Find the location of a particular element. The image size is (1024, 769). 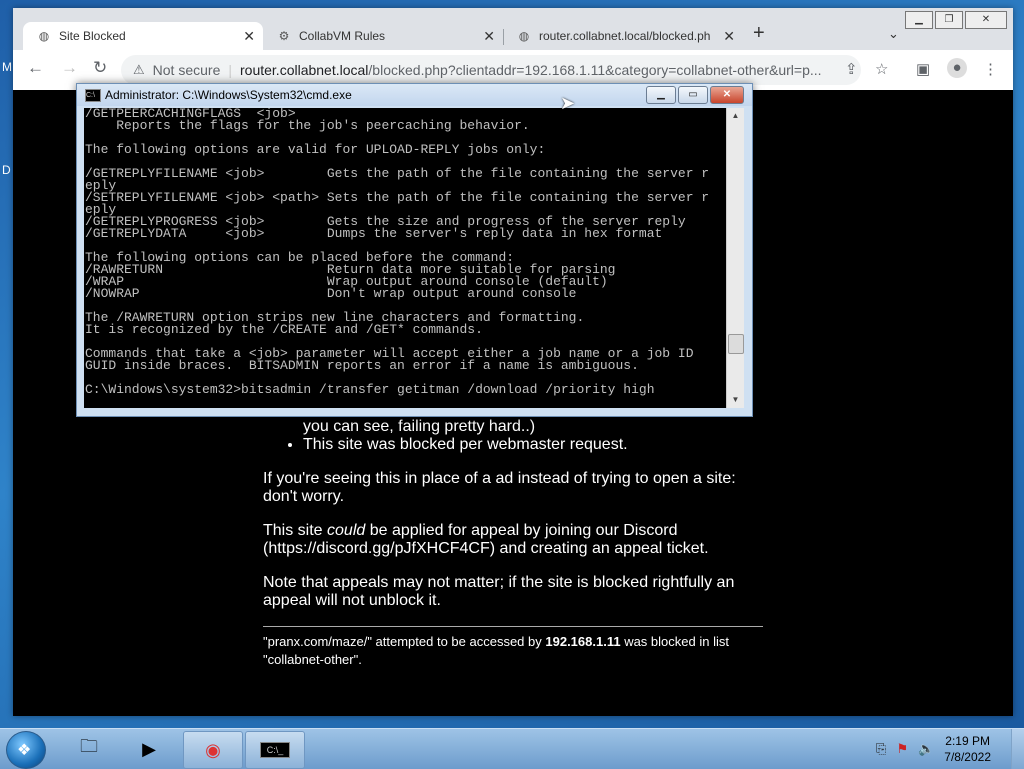

clock: 2:19 PM 7/8/2022 is located at coordinates (967, 749).